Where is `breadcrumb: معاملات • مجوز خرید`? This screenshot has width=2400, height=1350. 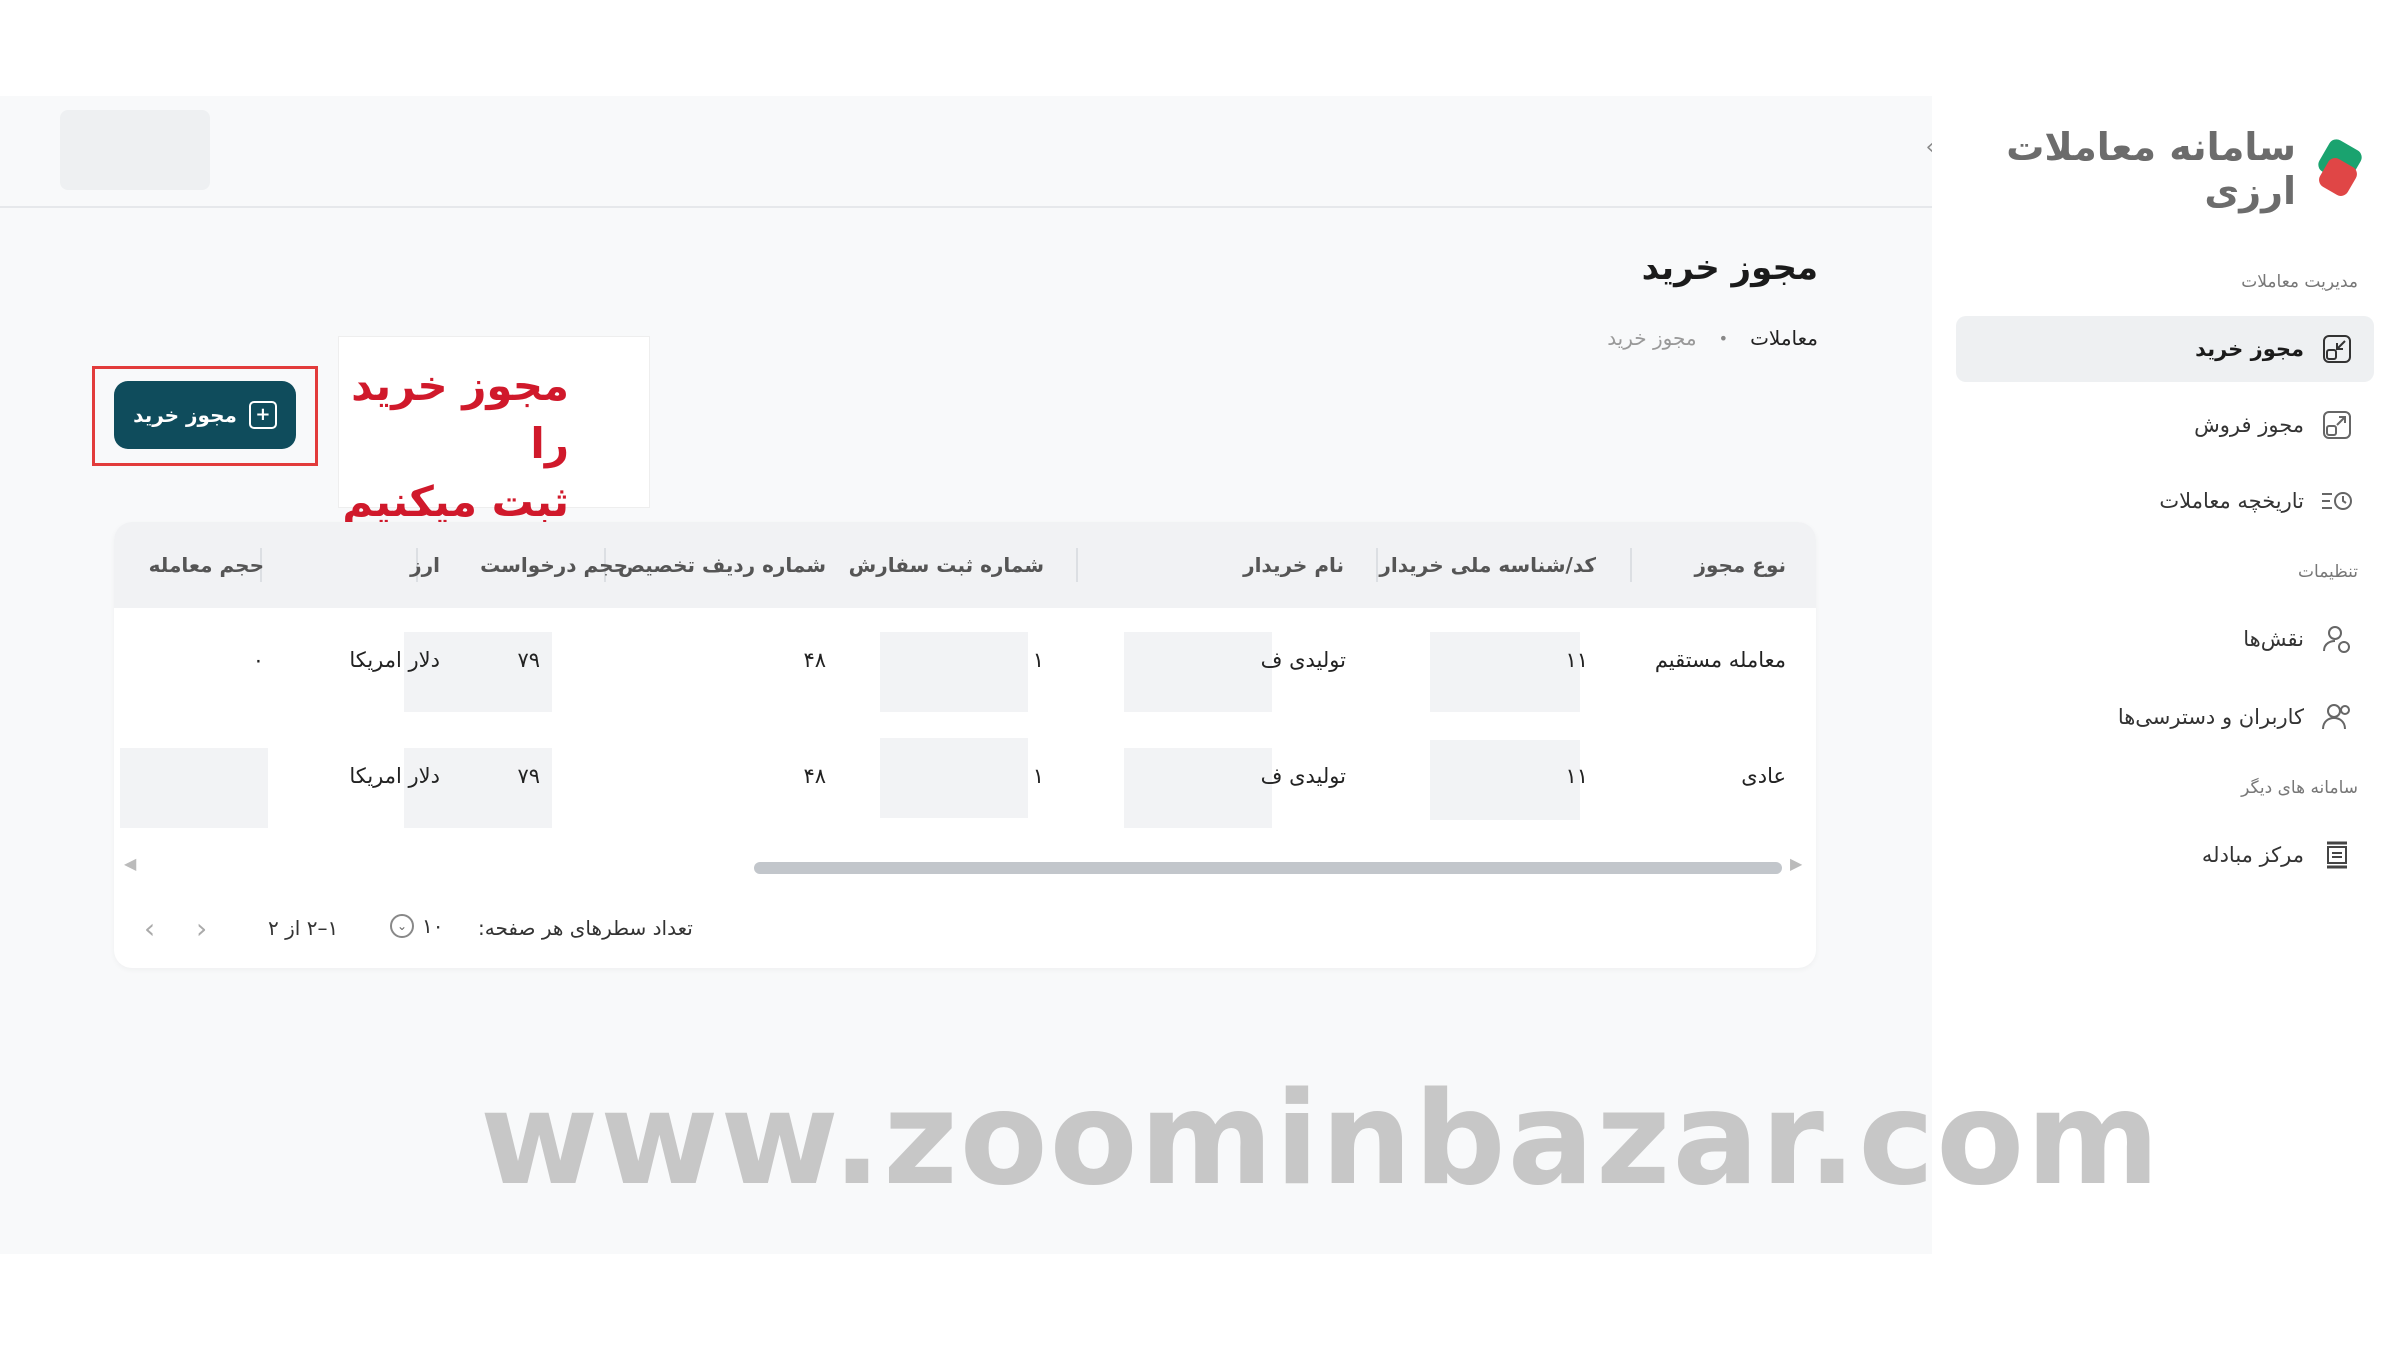
breadcrumb: معاملات • مجوز خرید is located at coordinates (1712, 338).